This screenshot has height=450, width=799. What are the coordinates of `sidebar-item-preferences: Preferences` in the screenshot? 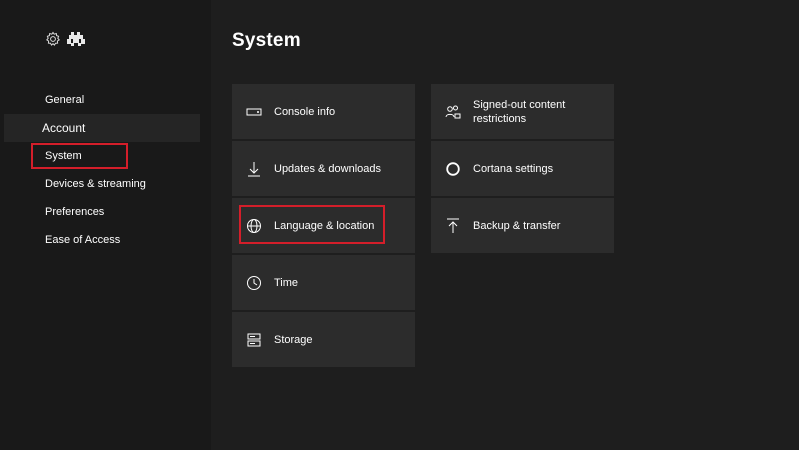 It's located at (105, 212).